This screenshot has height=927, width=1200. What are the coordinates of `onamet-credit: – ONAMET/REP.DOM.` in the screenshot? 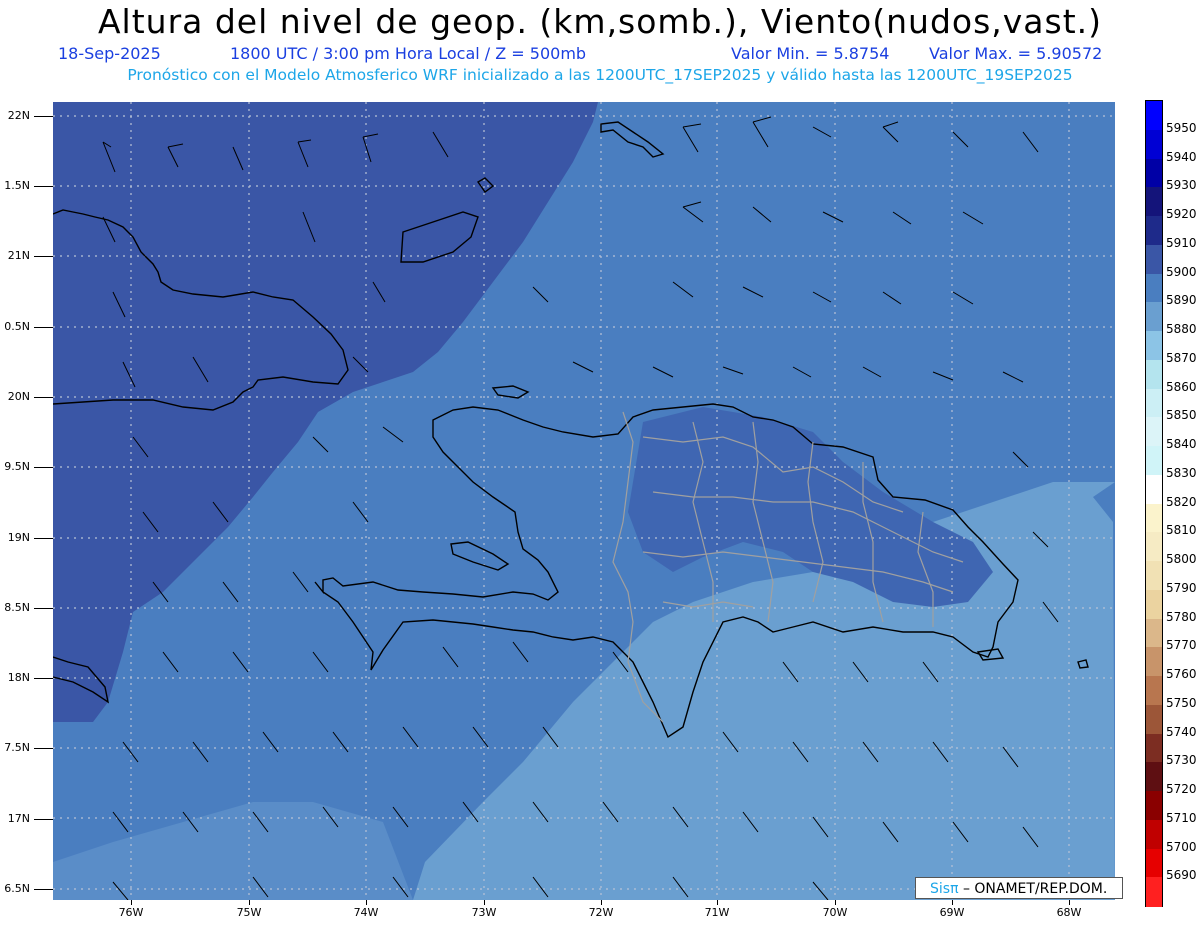 It's located at (1035, 889).